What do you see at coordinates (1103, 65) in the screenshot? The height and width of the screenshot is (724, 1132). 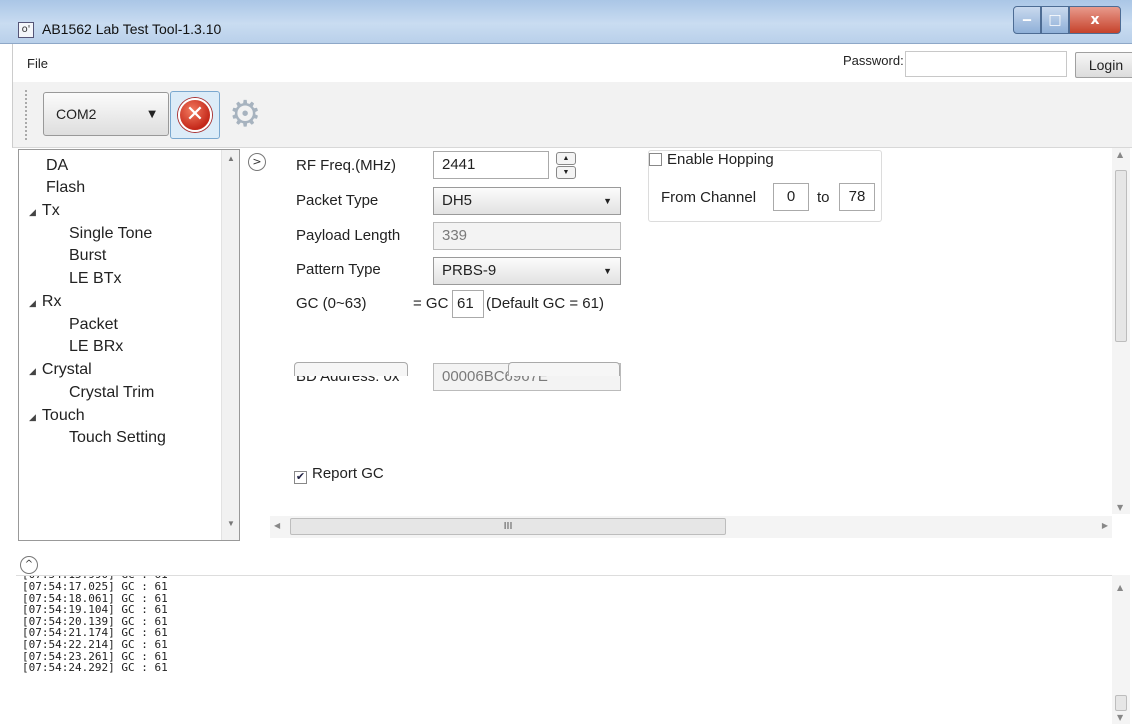 I see `login-button: Login` at bounding box center [1103, 65].